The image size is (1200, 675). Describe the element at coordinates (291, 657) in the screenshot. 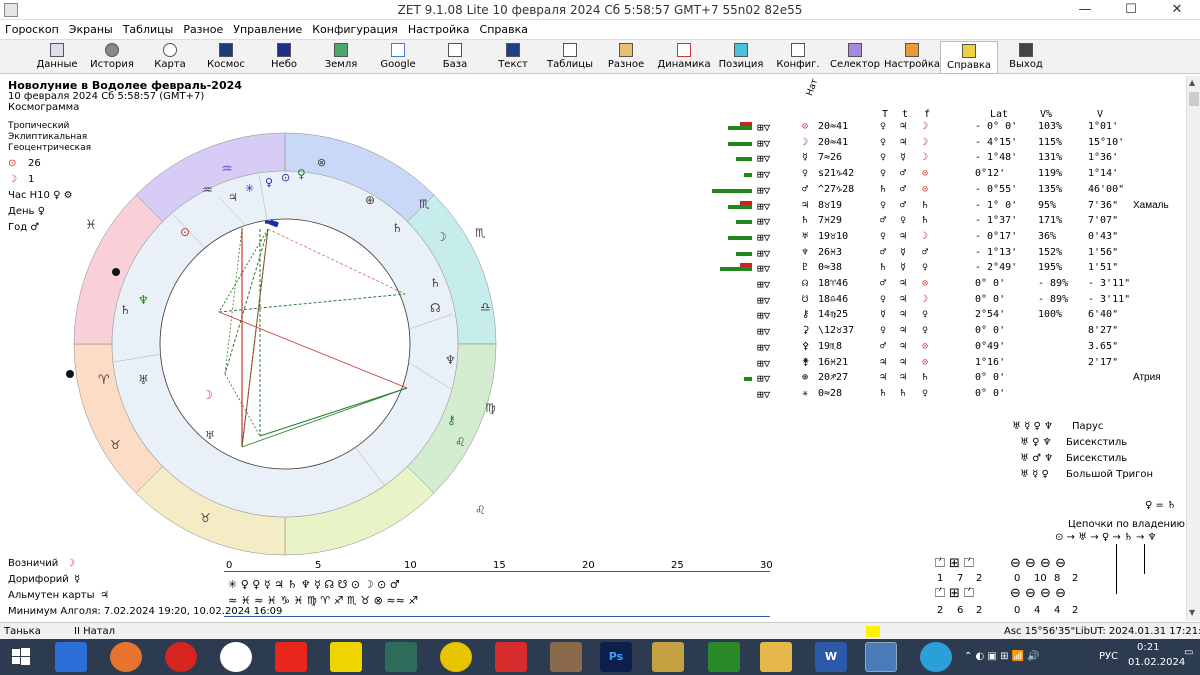

I see `yandex-icon` at that location.